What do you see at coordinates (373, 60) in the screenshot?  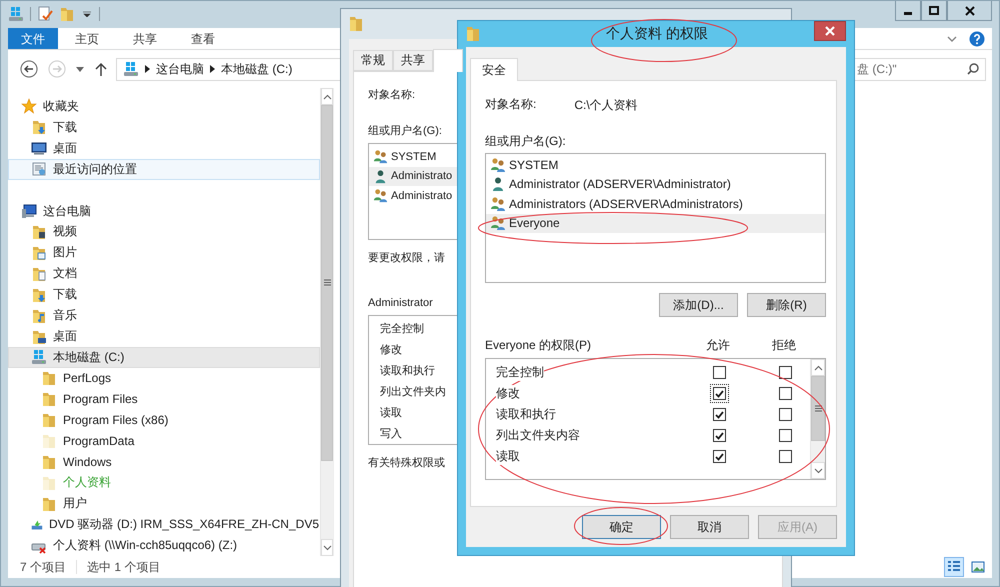 I see `tab: 常规` at bounding box center [373, 60].